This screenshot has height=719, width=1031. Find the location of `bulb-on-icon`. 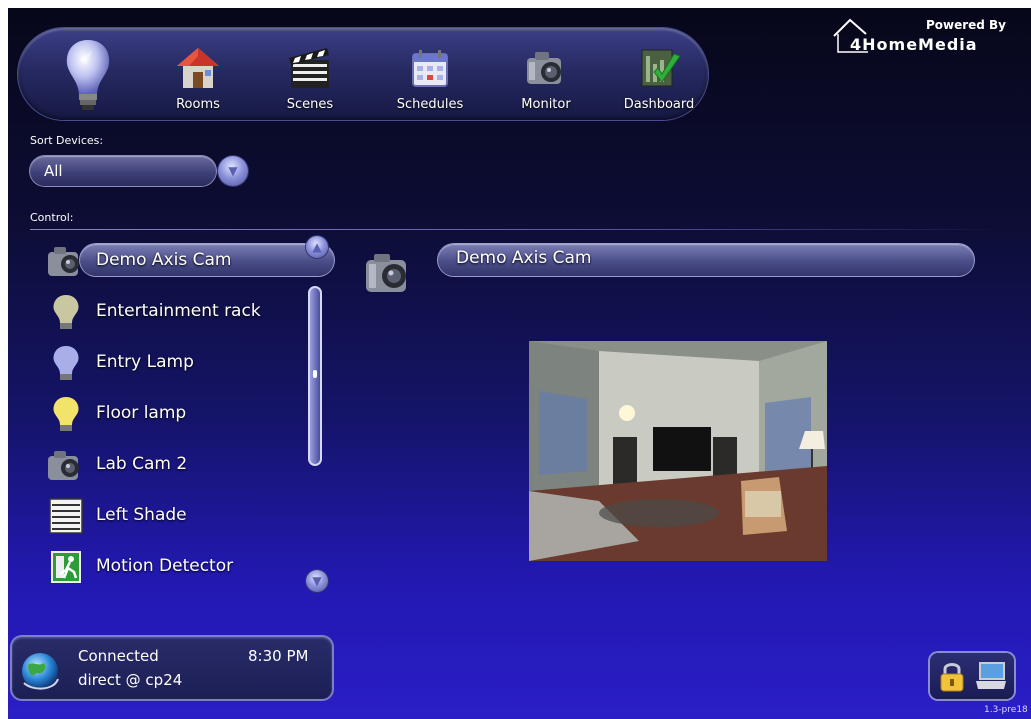

bulb-on-icon is located at coordinates (66, 414).